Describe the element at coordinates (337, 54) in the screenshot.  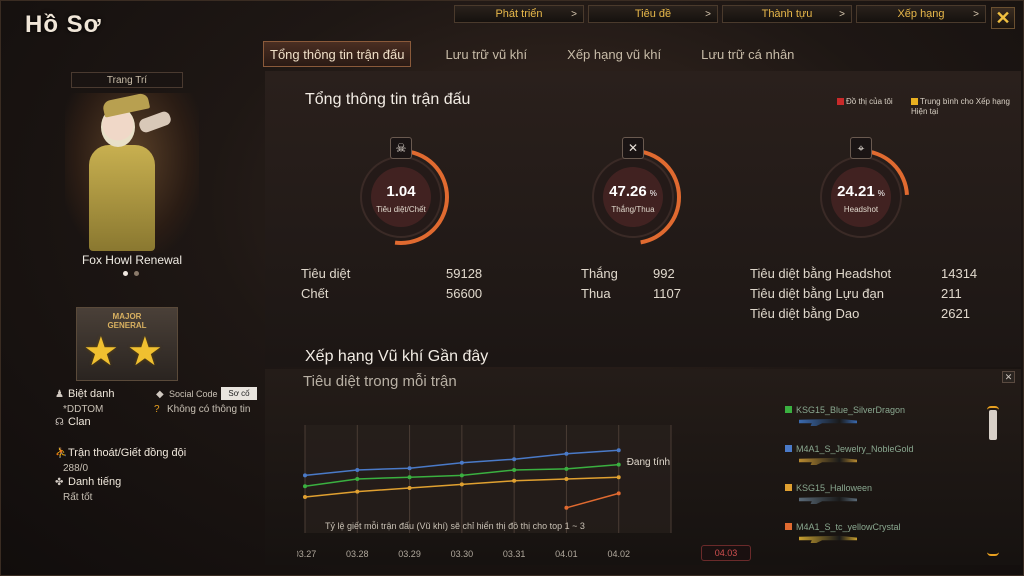
I see `tab-match-summary: Tổng thông tin trận đấu` at that location.